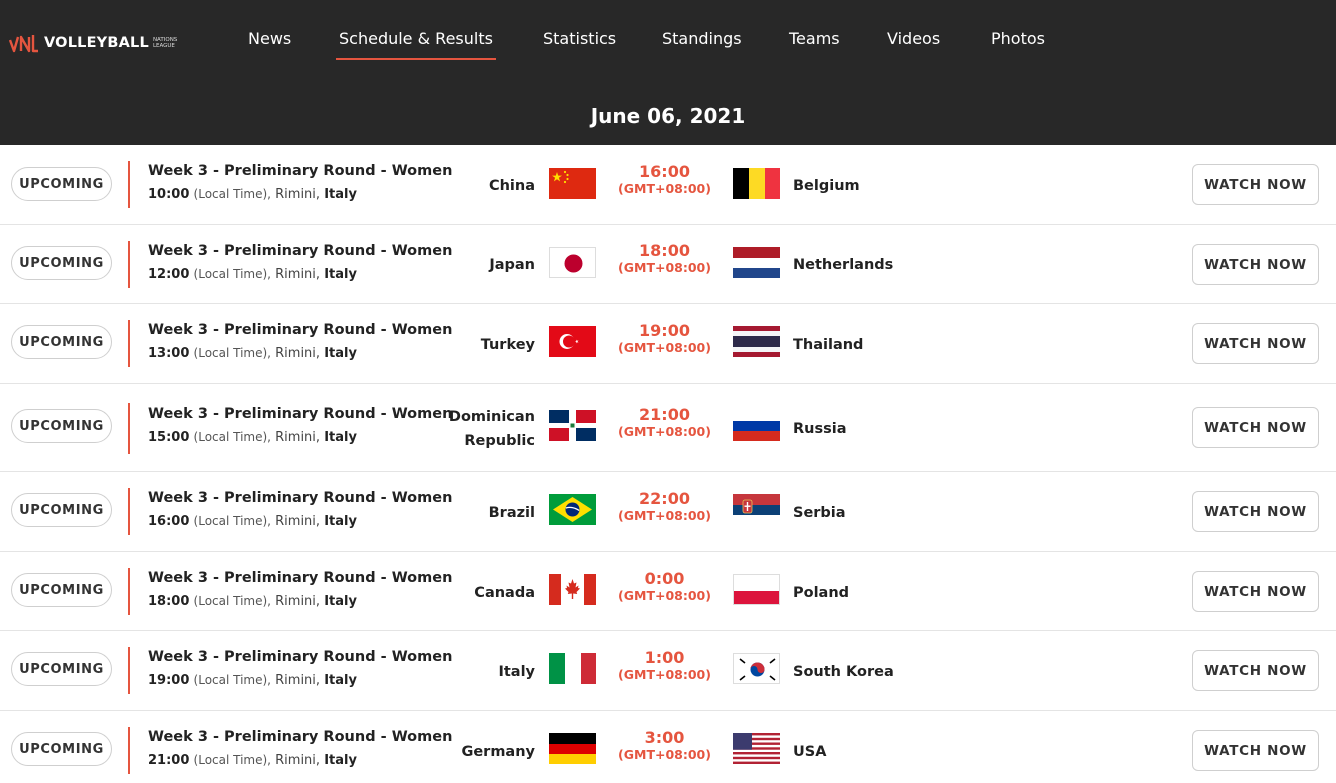  What do you see at coordinates (23, 44) in the screenshot?
I see `vnl-logo-icon` at bounding box center [23, 44].